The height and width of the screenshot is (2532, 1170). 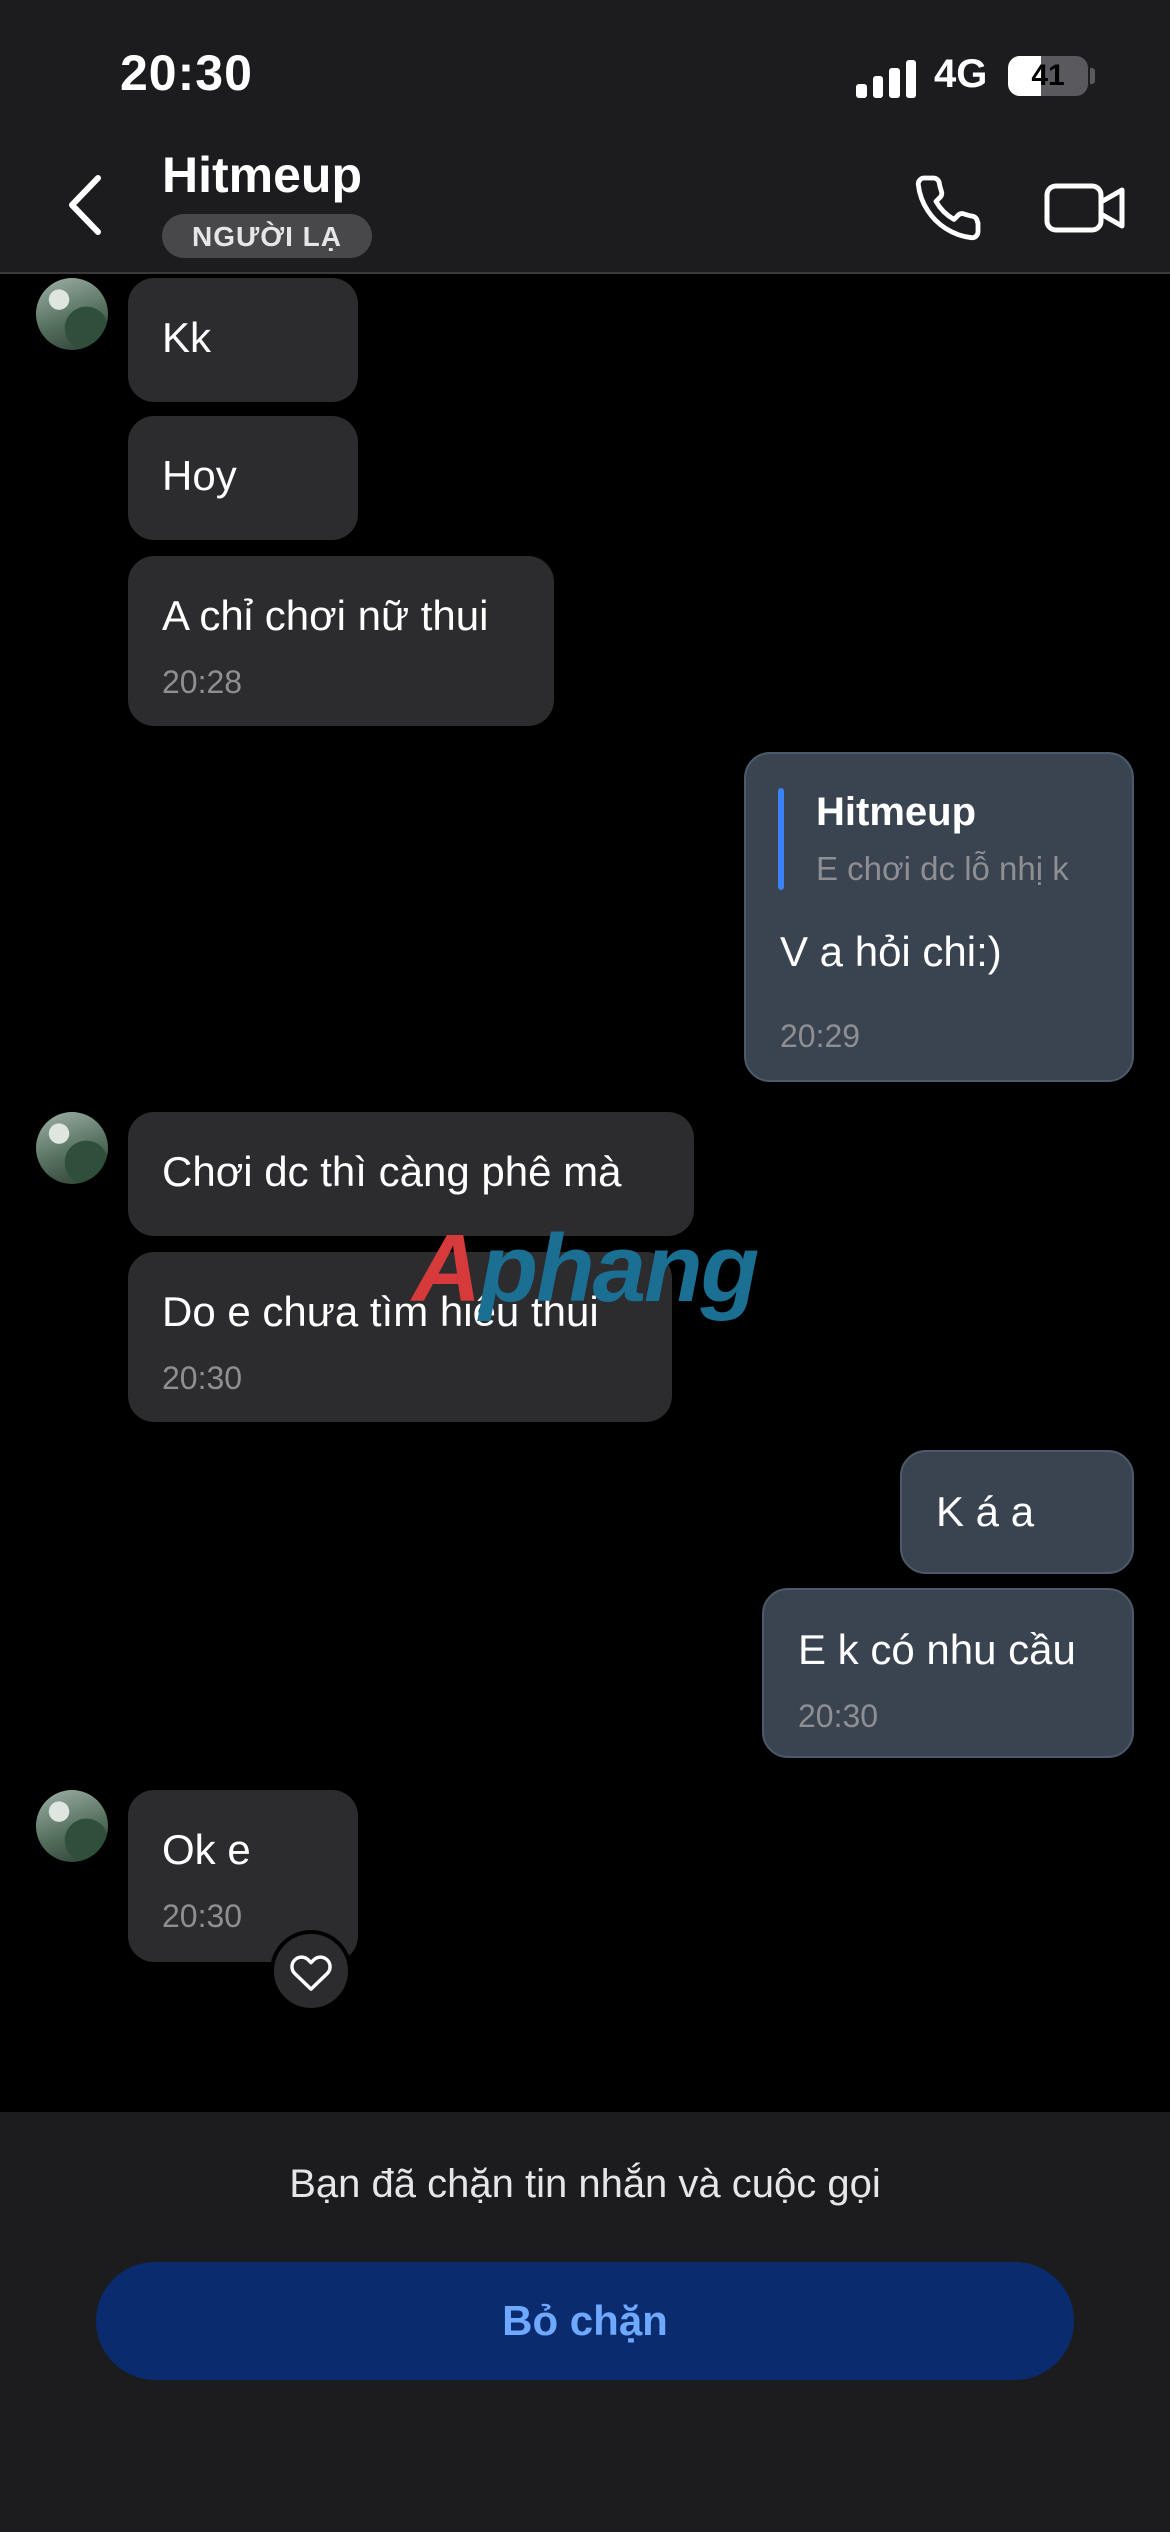 What do you see at coordinates (392, 1171) in the screenshot?
I see `message-text: Chơi dc thì càng phê mà` at bounding box center [392, 1171].